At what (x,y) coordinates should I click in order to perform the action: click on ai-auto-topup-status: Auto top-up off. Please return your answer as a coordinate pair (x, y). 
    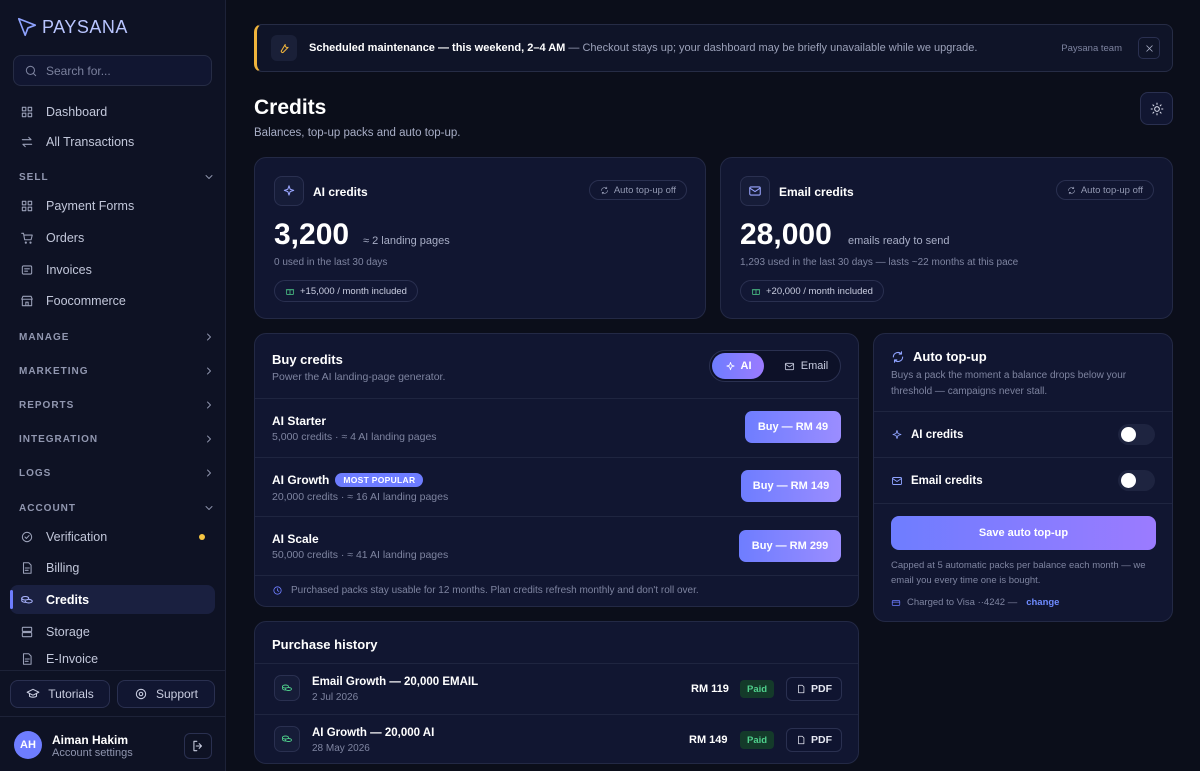
    Looking at the image, I should click on (637, 190).